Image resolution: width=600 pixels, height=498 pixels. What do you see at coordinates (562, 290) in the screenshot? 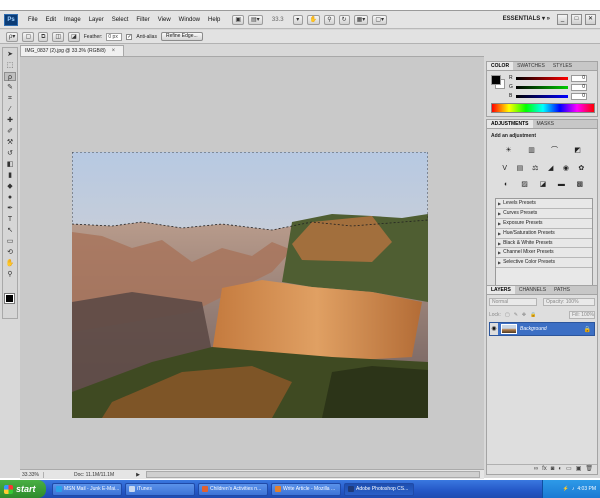
I see `tab-paths: PATHS` at bounding box center [562, 290].